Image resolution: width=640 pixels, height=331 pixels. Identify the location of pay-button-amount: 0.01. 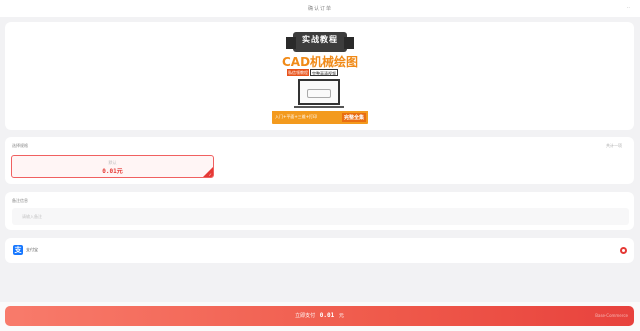
(327, 315).